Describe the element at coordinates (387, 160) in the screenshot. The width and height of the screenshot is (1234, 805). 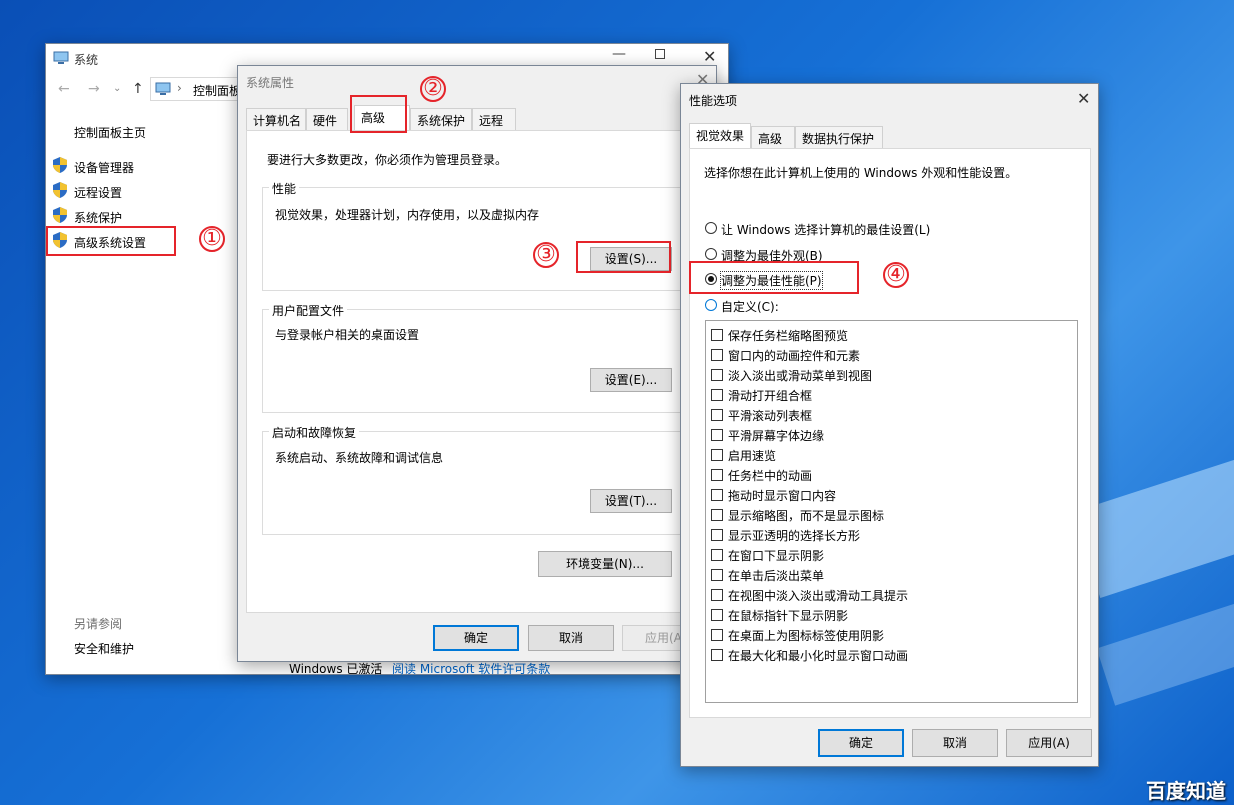
I see `admin-note: 要进行大多数更改，你必须作为管理员登录。` at that location.